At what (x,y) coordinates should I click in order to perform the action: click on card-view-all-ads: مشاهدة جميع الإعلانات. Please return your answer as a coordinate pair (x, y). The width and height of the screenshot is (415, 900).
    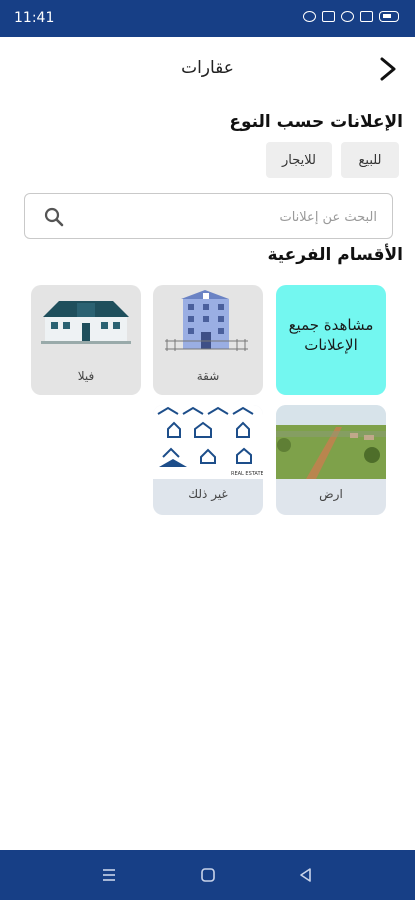
    Looking at the image, I should click on (331, 340).